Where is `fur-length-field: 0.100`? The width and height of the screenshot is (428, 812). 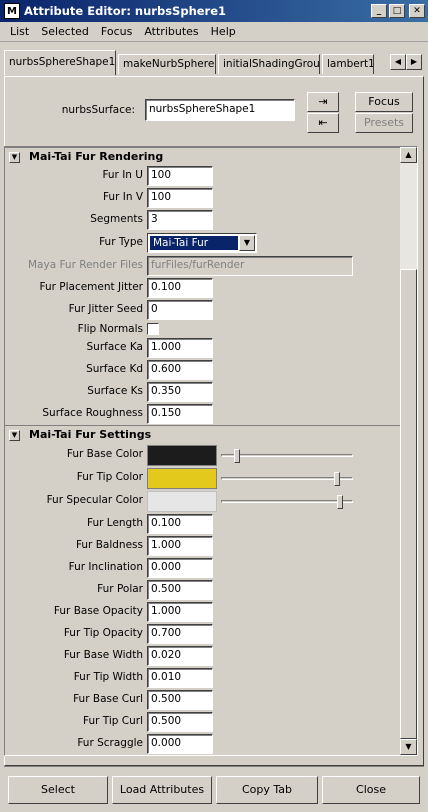 fur-length-field: 0.100 is located at coordinates (180, 524).